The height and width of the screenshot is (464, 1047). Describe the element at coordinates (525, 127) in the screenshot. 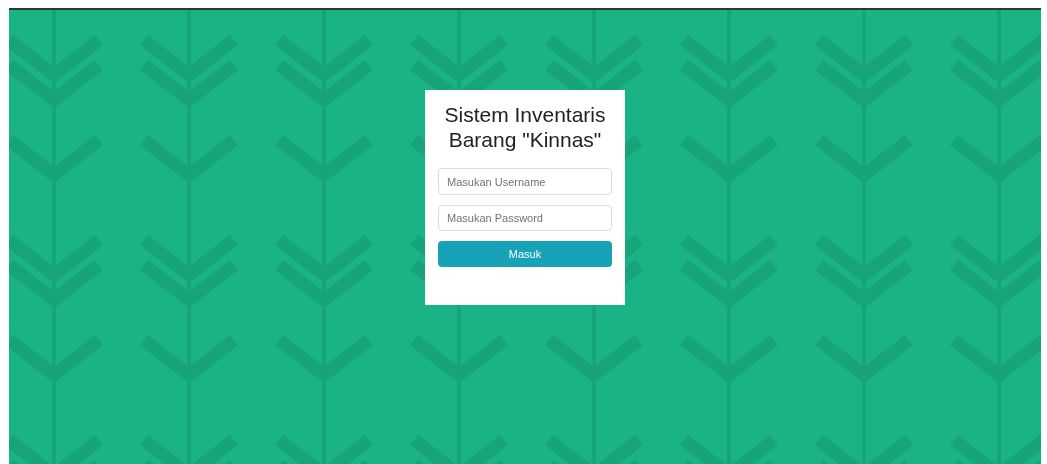

I see `login-title: Sistem Inventaris Barang "Kinnas"` at that location.